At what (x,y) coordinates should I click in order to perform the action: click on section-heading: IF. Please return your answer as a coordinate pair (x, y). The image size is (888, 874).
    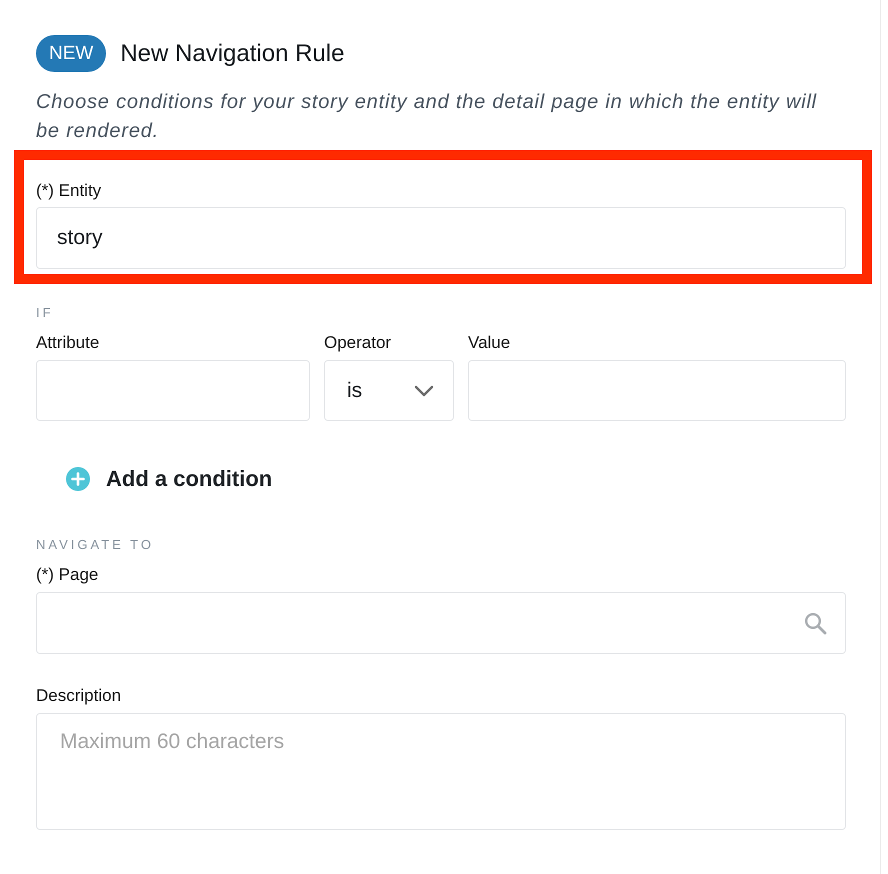
    Looking at the image, I should click on (45, 313).